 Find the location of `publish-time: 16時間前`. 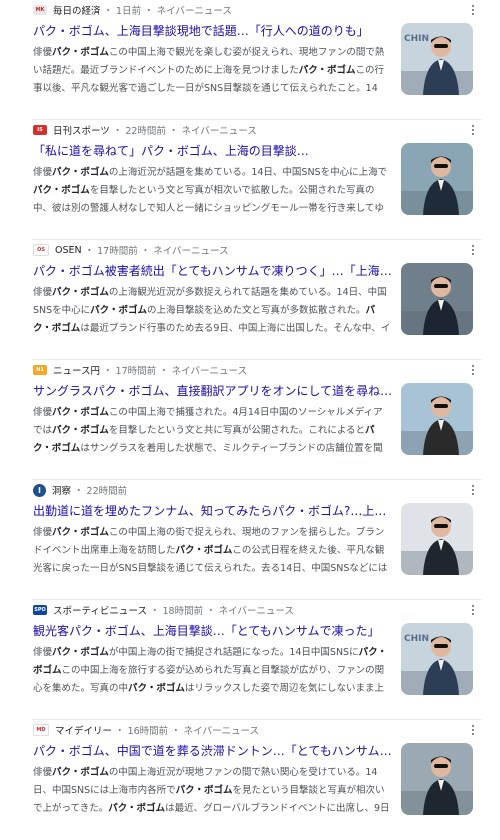

publish-time: 16時間前 is located at coordinates (148, 731).